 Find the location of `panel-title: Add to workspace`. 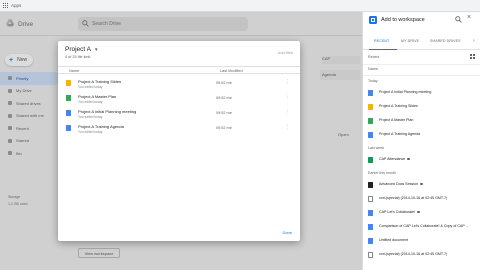

panel-title: Add to workspace is located at coordinates (403, 20).